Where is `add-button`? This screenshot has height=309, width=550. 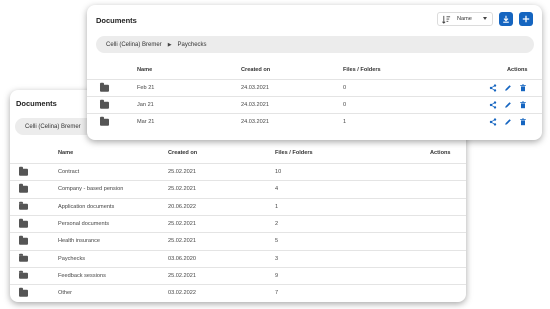 add-button is located at coordinates (526, 19).